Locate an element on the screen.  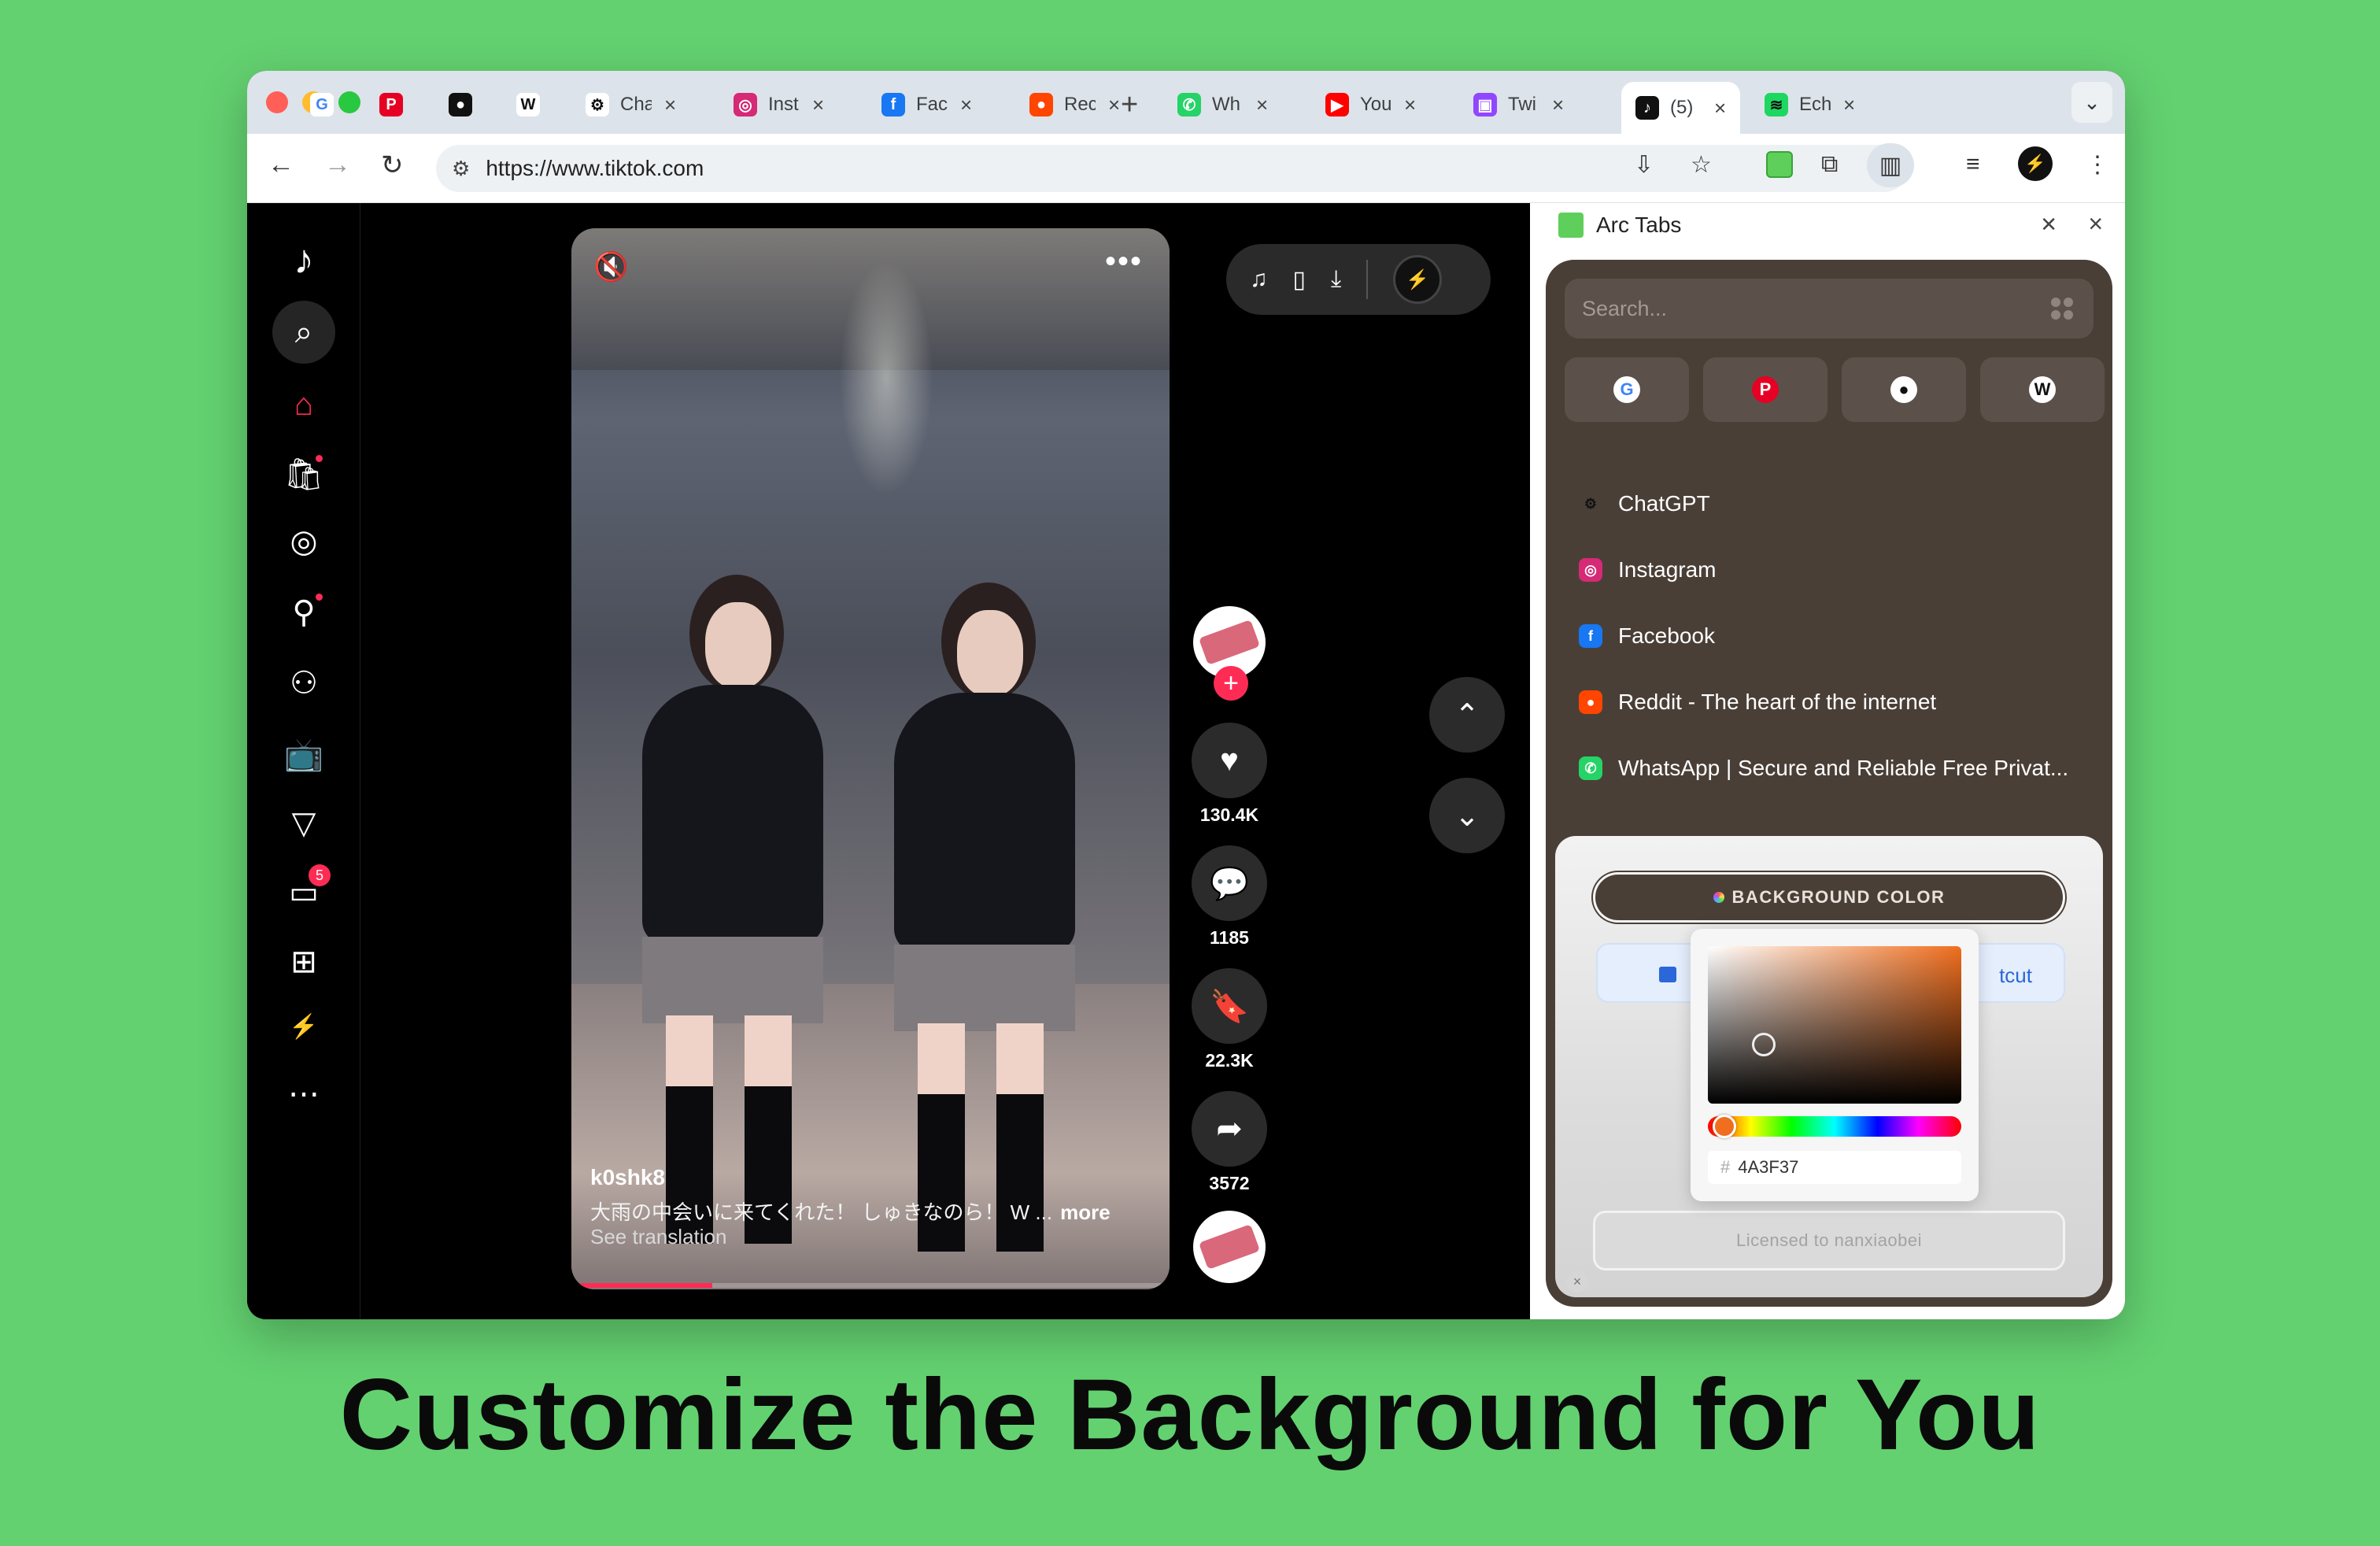
shop-notification-dot is located at coordinates (319, 459).